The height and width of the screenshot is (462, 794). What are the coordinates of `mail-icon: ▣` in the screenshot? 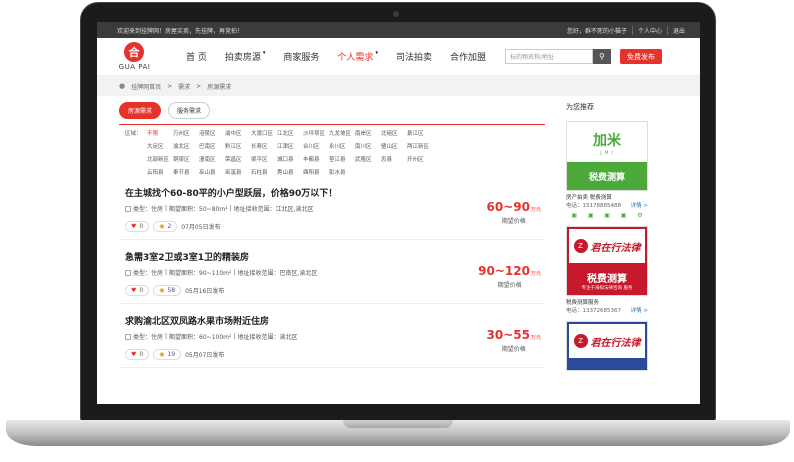 It's located at (624, 216).